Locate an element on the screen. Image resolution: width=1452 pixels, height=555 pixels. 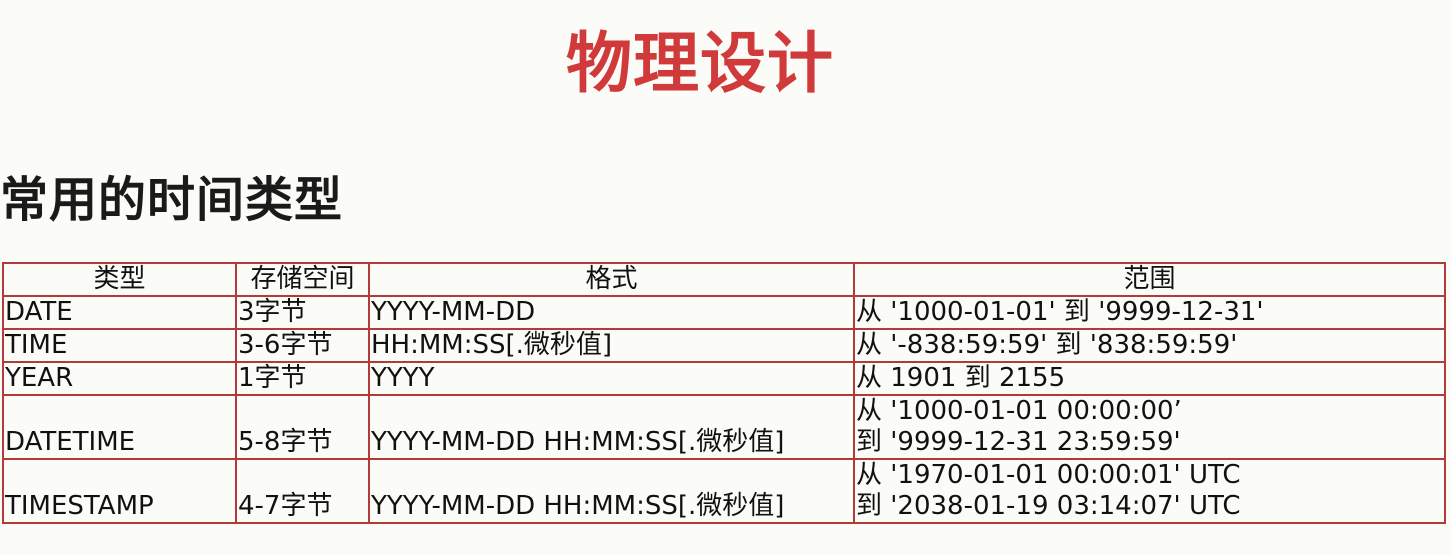
table-row: YEAR 1字节 YYYY 从 1901 到 2155 is located at coordinates (724, 378).